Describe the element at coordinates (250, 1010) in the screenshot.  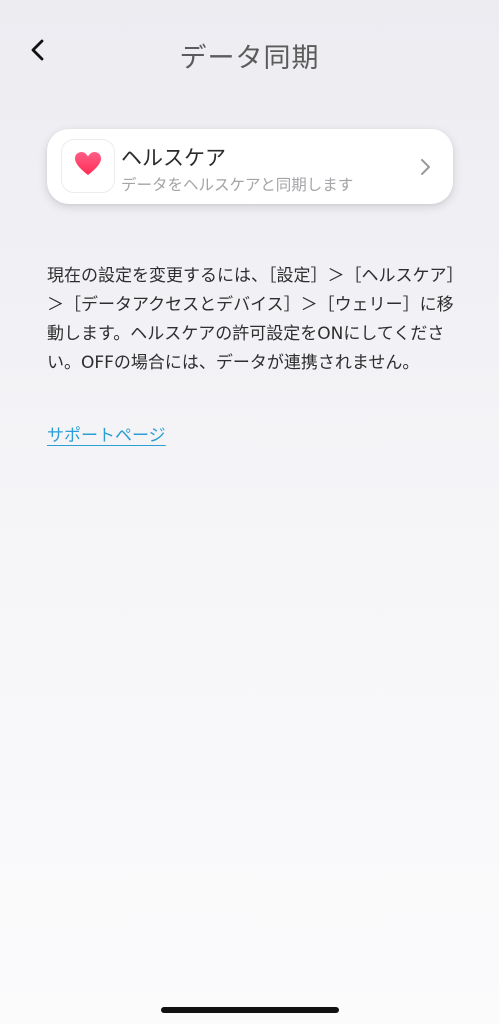
I see `home-indicator` at that location.